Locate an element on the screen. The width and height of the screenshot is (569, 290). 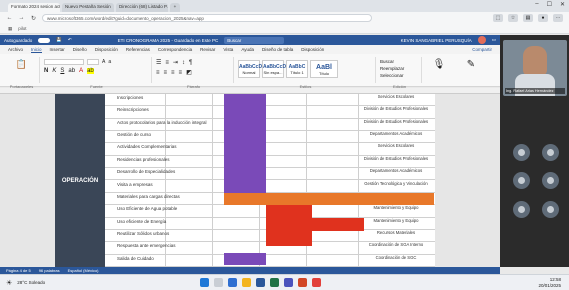
weather-icon: ☀ is located at coordinates (9, 283).